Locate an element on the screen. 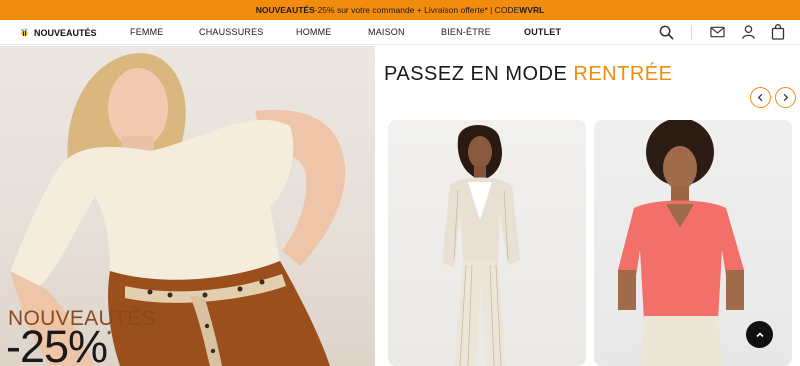  product-image-suit is located at coordinates (481, 245).